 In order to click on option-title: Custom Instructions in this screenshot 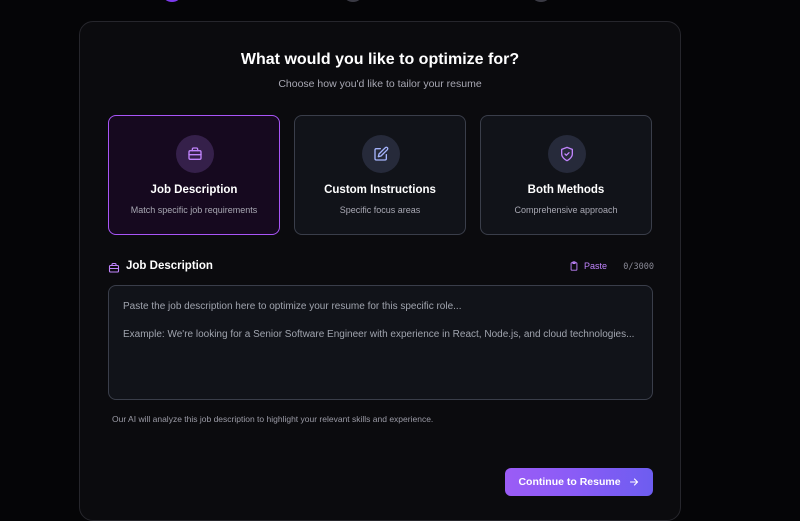, I will do `click(380, 190)`.